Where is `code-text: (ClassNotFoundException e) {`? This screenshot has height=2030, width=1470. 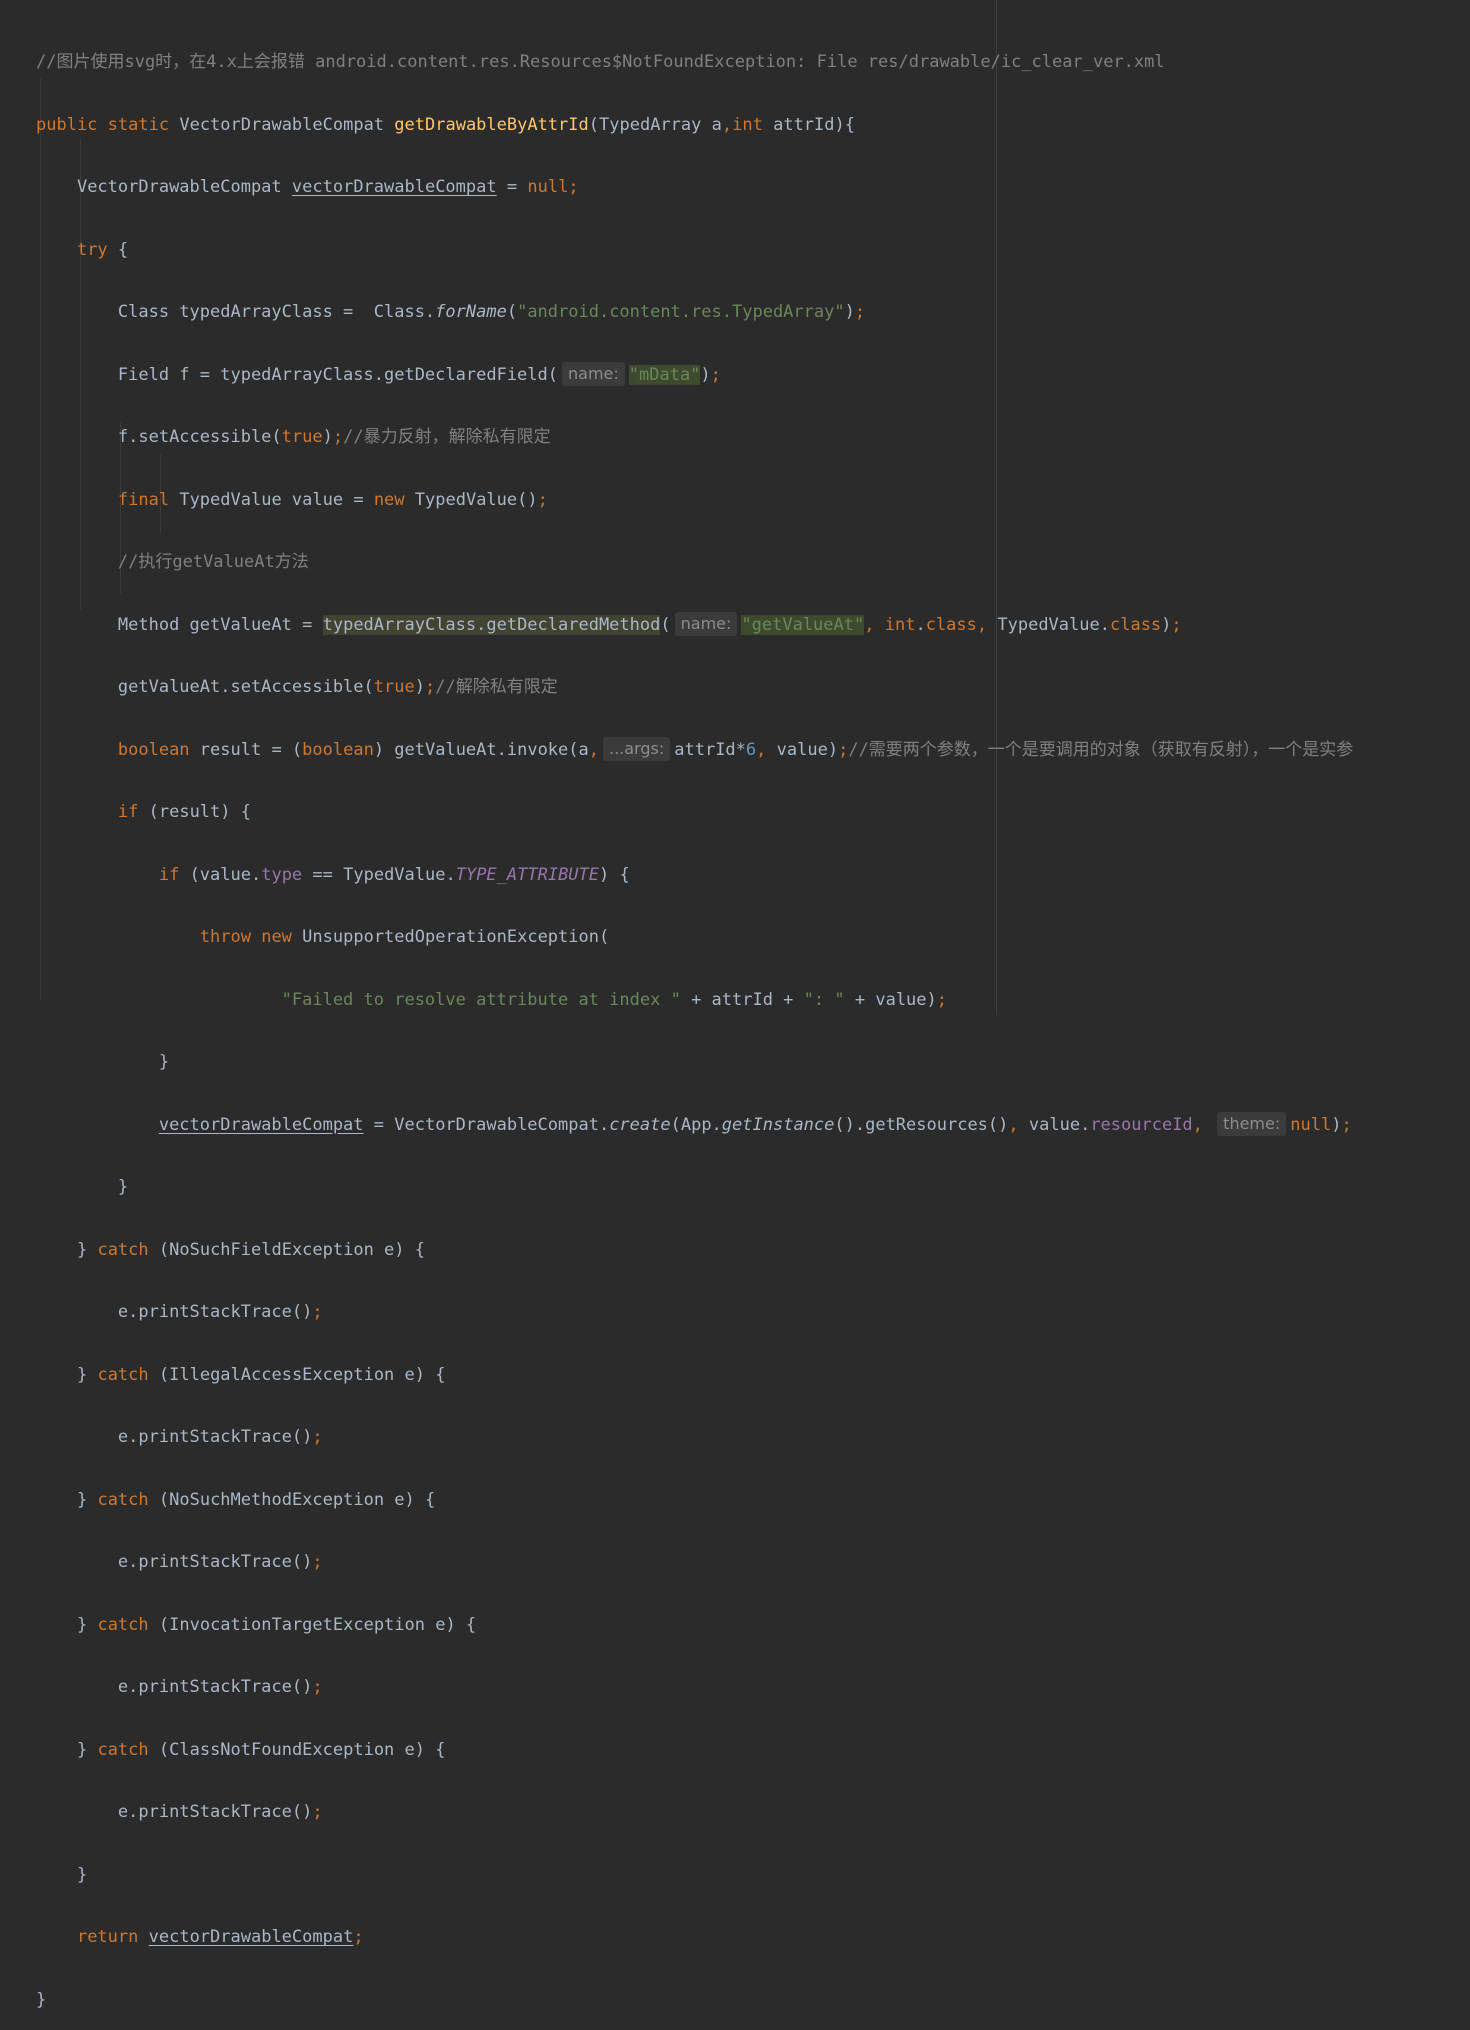 code-text: (ClassNotFoundException e) { is located at coordinates (302, 1749).